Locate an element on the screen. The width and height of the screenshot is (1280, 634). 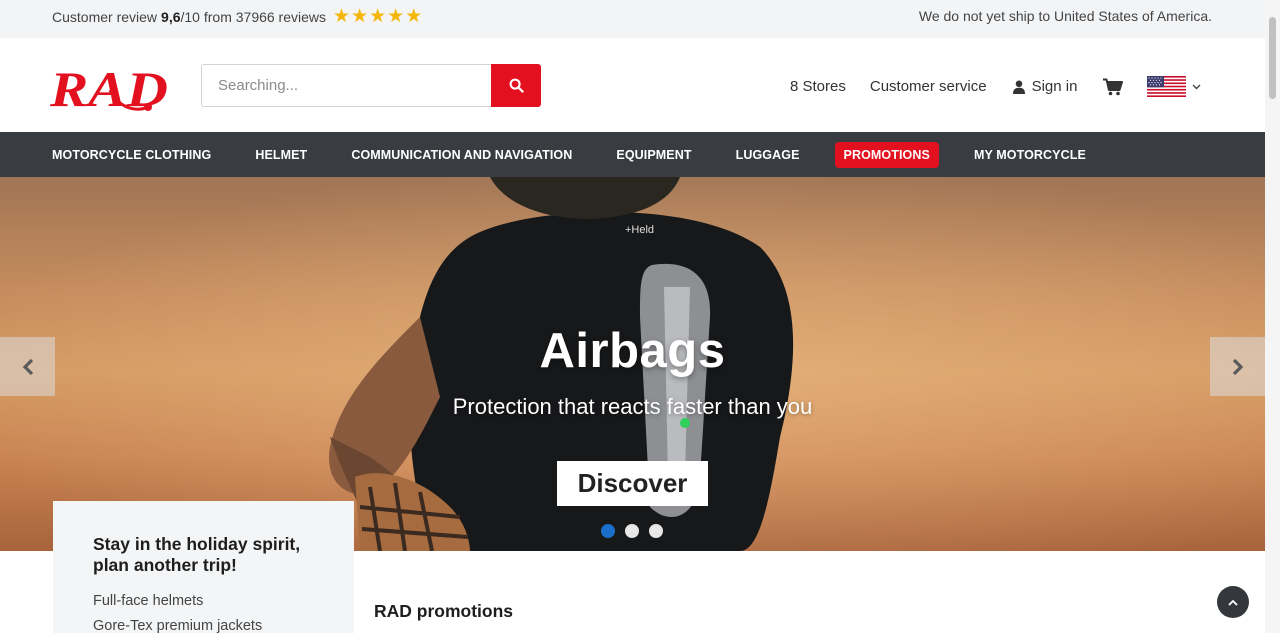
chevron-up-icon is located at coordinates (1233, 602).